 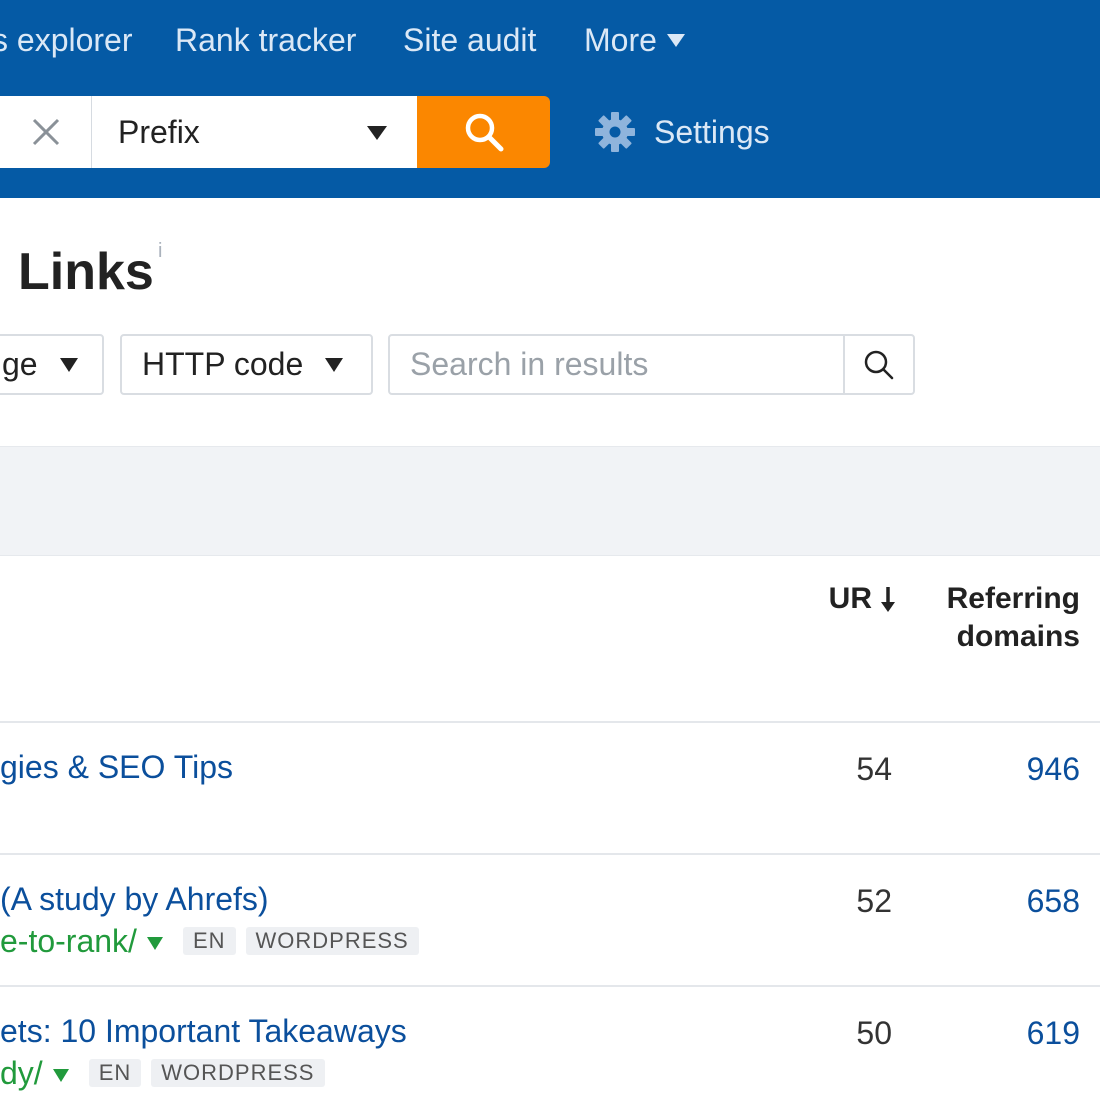 What do you see at coordinates (116, 767) in the screenshot?
I see `row-title-link: gies & SEO Tips` at bounding box center [116, 767].